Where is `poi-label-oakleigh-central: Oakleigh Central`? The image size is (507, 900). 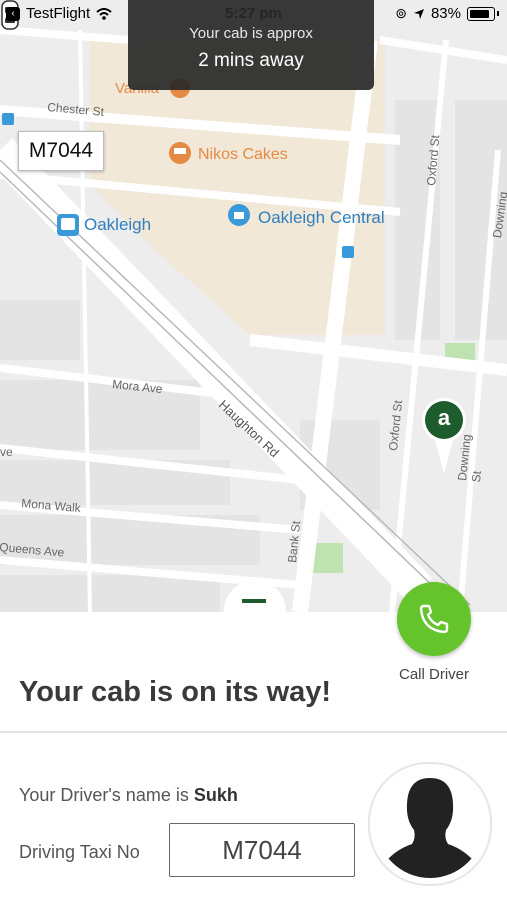
poi-label-oakleigh-central: Oakleigh Central is located at coordinates (321, 217).